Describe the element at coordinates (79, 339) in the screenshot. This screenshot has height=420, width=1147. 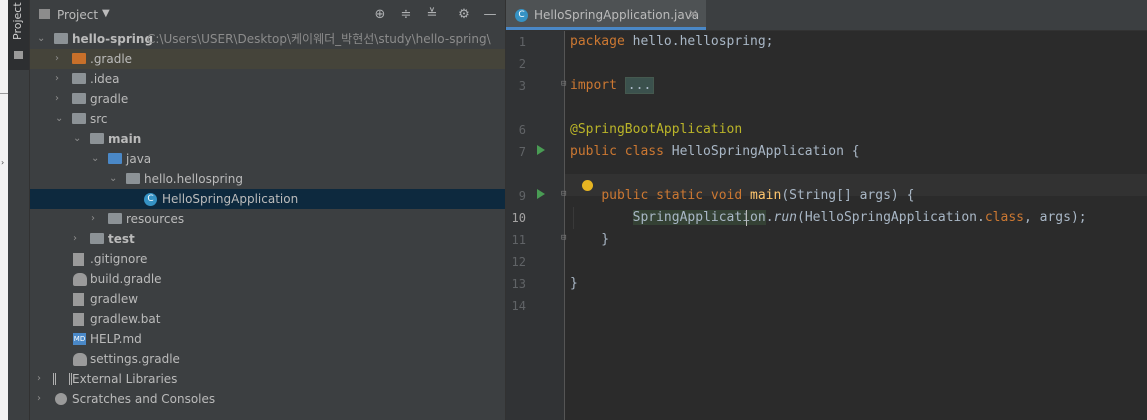
I see `markdown-icon: MD` at that location.